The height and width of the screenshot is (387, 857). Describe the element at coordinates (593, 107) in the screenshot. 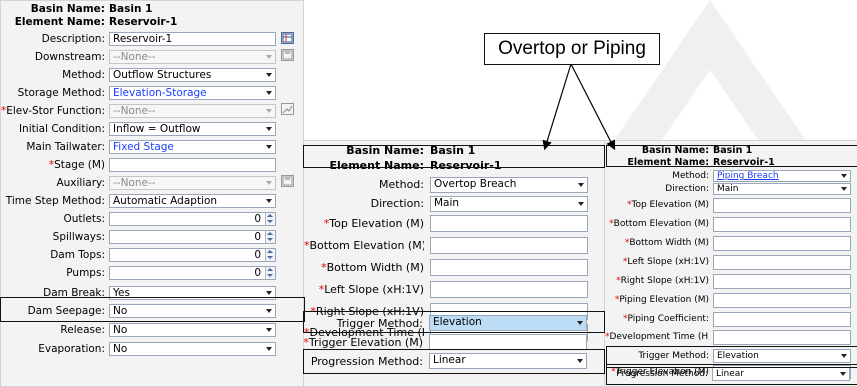

I see `arrow-to-piping` at that location.